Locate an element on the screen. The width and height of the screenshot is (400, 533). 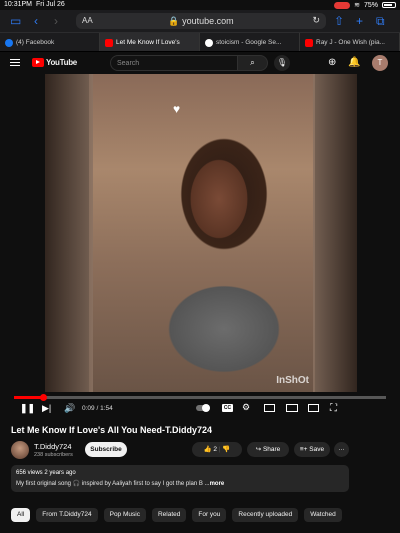
menu-icon is located at coordinates (15, 62).